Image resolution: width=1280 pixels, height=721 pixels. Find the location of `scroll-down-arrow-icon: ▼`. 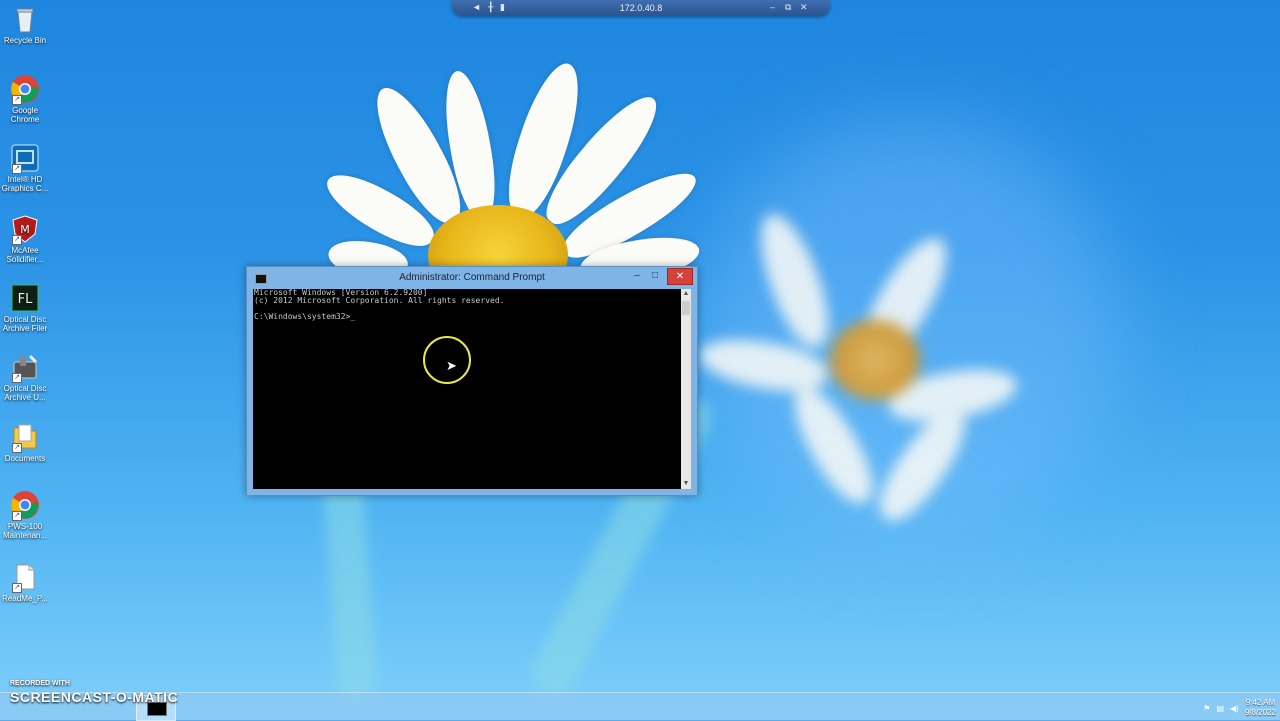

scroll-down-arrow-icon: ▼ is located at coordinates (686, 484).